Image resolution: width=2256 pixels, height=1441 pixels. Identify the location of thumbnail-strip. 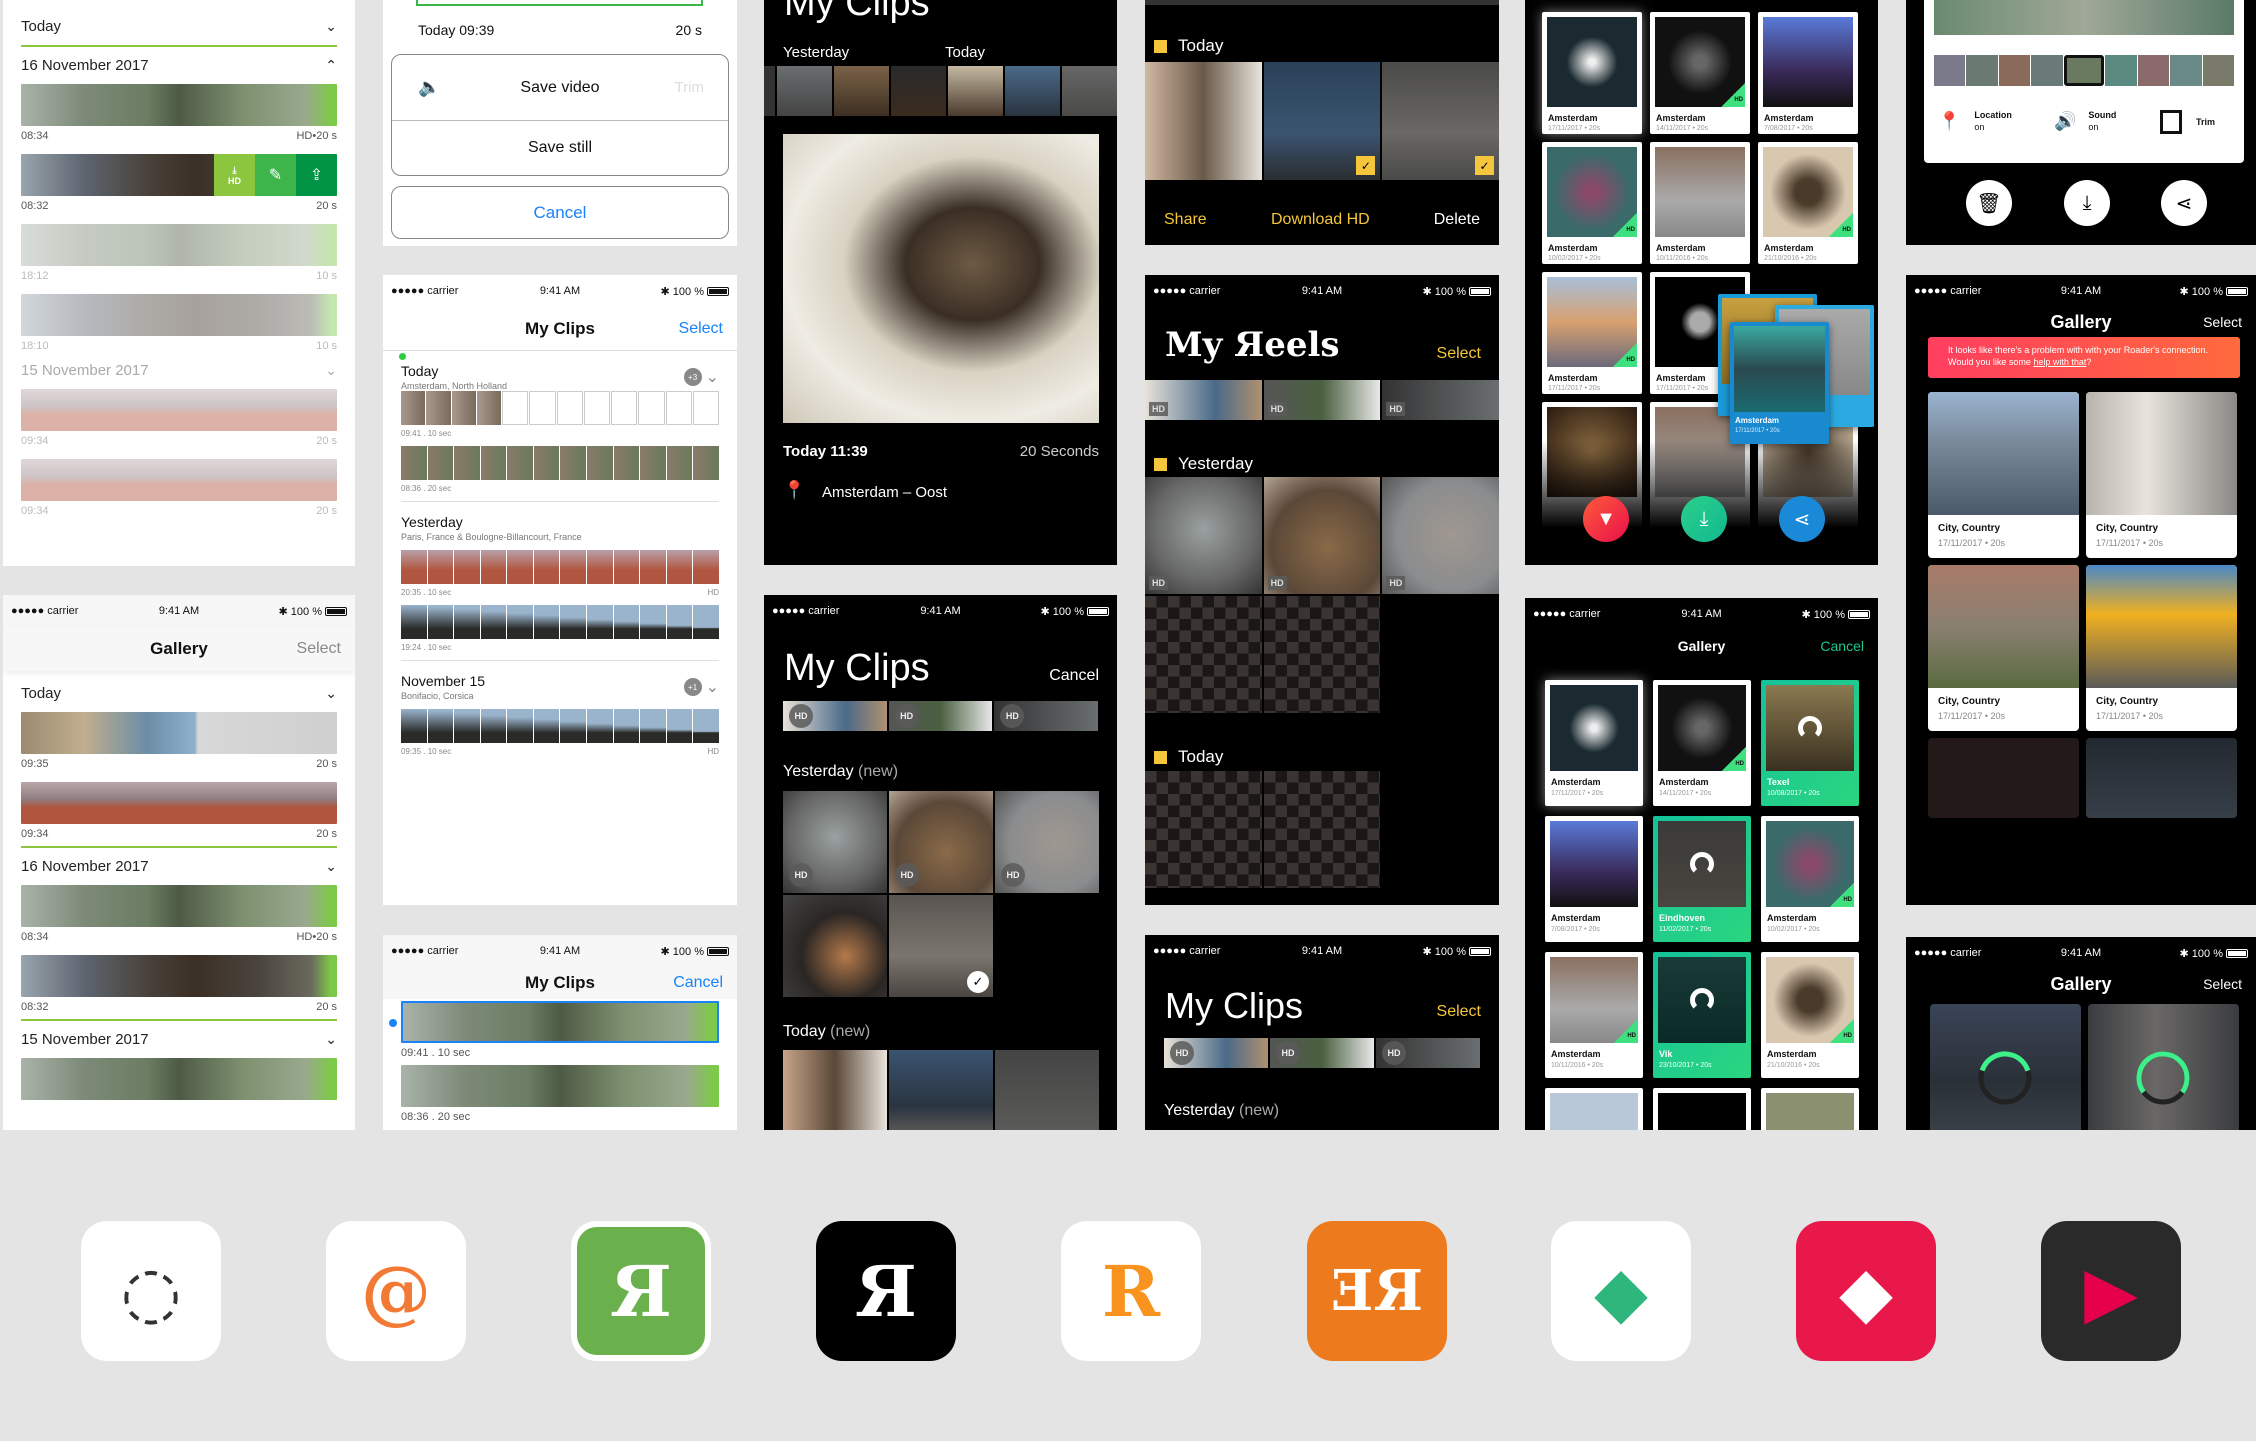
(940, 91).